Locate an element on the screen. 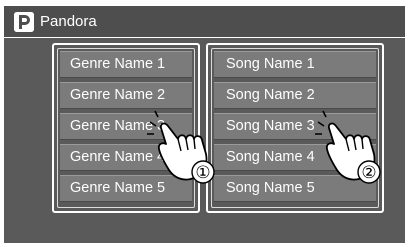  app-title: Pandora is located at coordinates (68, 21).